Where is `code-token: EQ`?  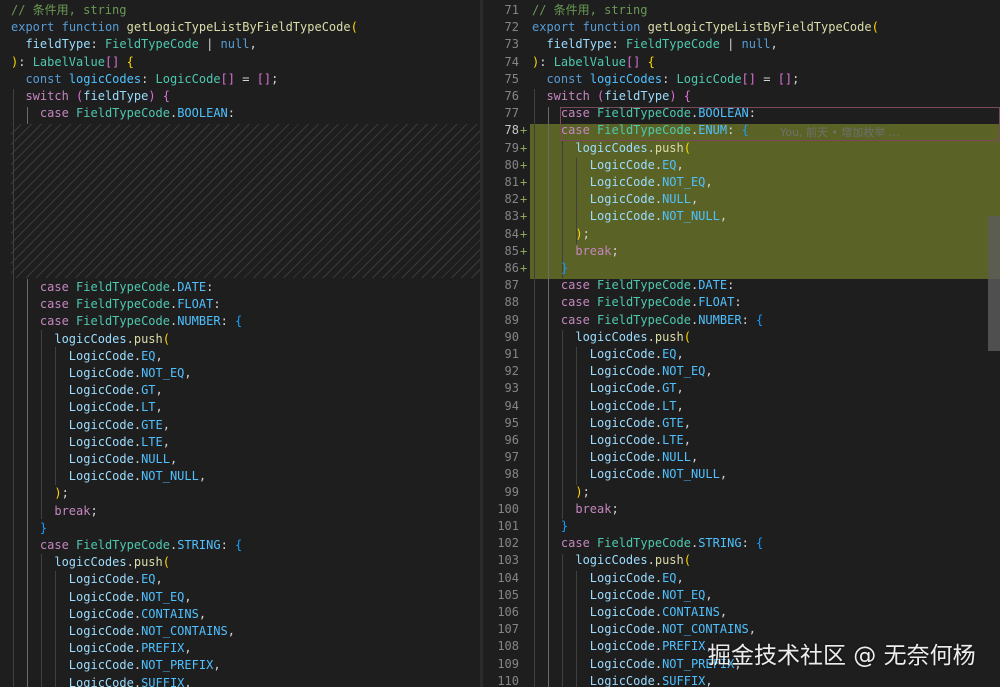 code-token: EQ is located at coordinates (148, 579).